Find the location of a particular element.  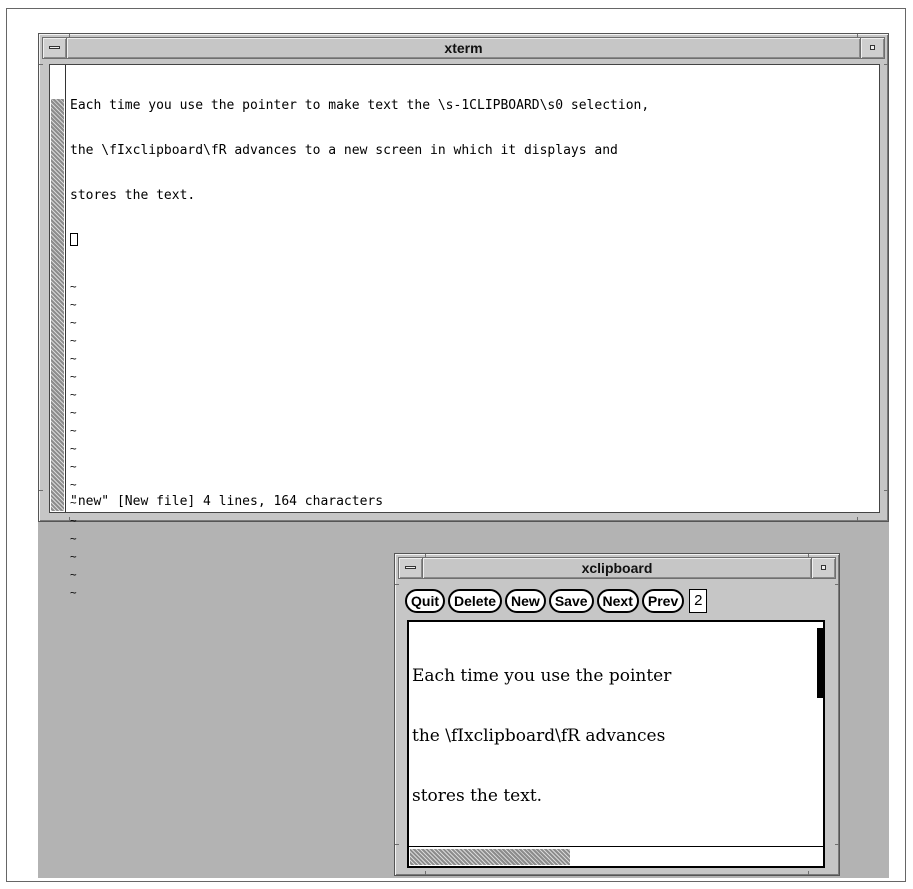

horizontal-scrollbar is located at coordinates (616, 856).